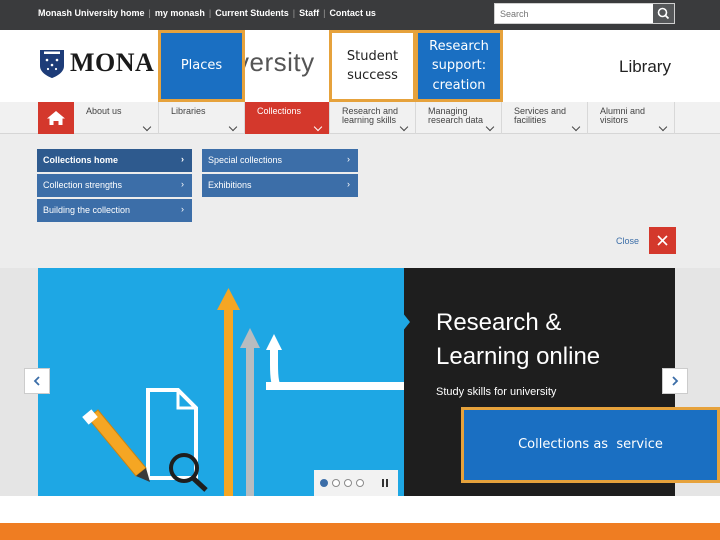 This screenshot has height=540, width=720. I want to click on nav-collections: Collections, so click(287, 118).